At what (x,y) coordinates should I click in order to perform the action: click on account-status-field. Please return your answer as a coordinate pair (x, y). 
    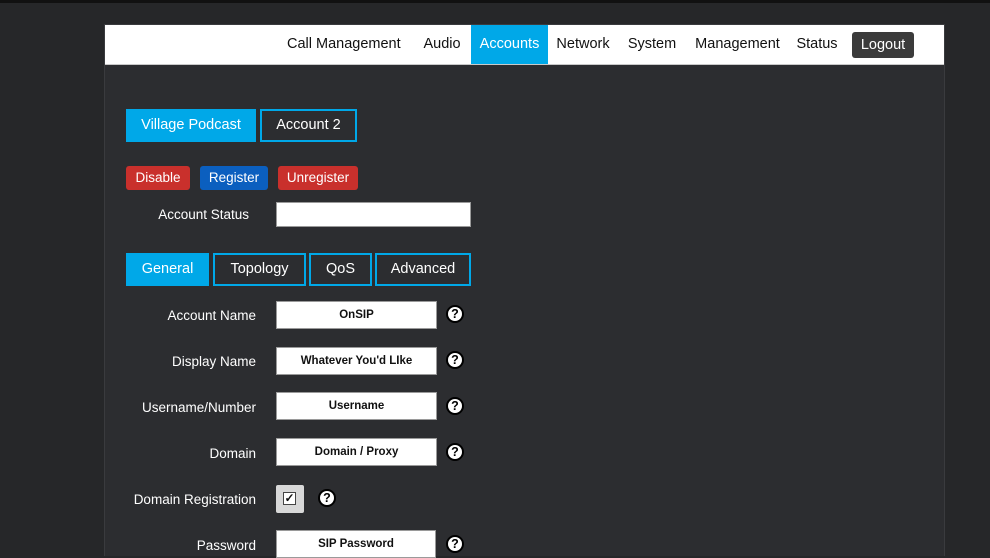
    Looking at the image, I should click on (373, 214).